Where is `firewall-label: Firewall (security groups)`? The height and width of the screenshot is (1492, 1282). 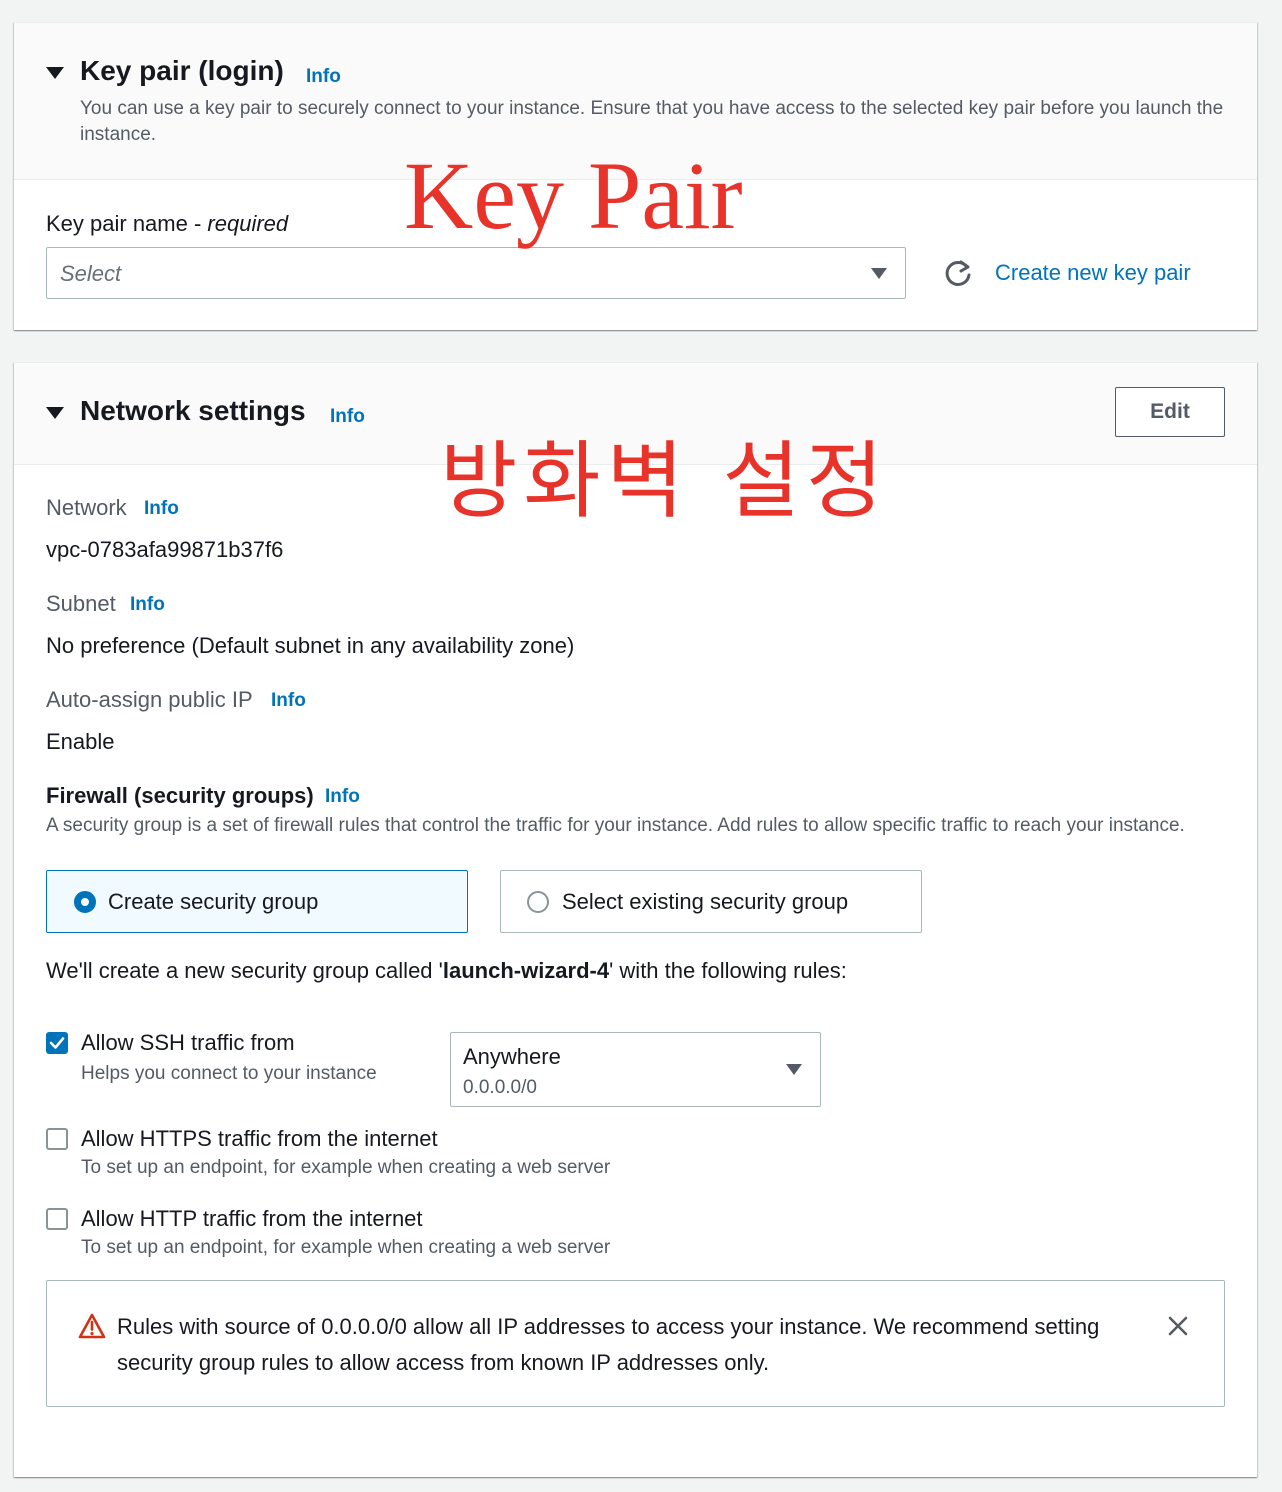
firewall-label: Firewall (security groups) is located at coordinates (180, 795).